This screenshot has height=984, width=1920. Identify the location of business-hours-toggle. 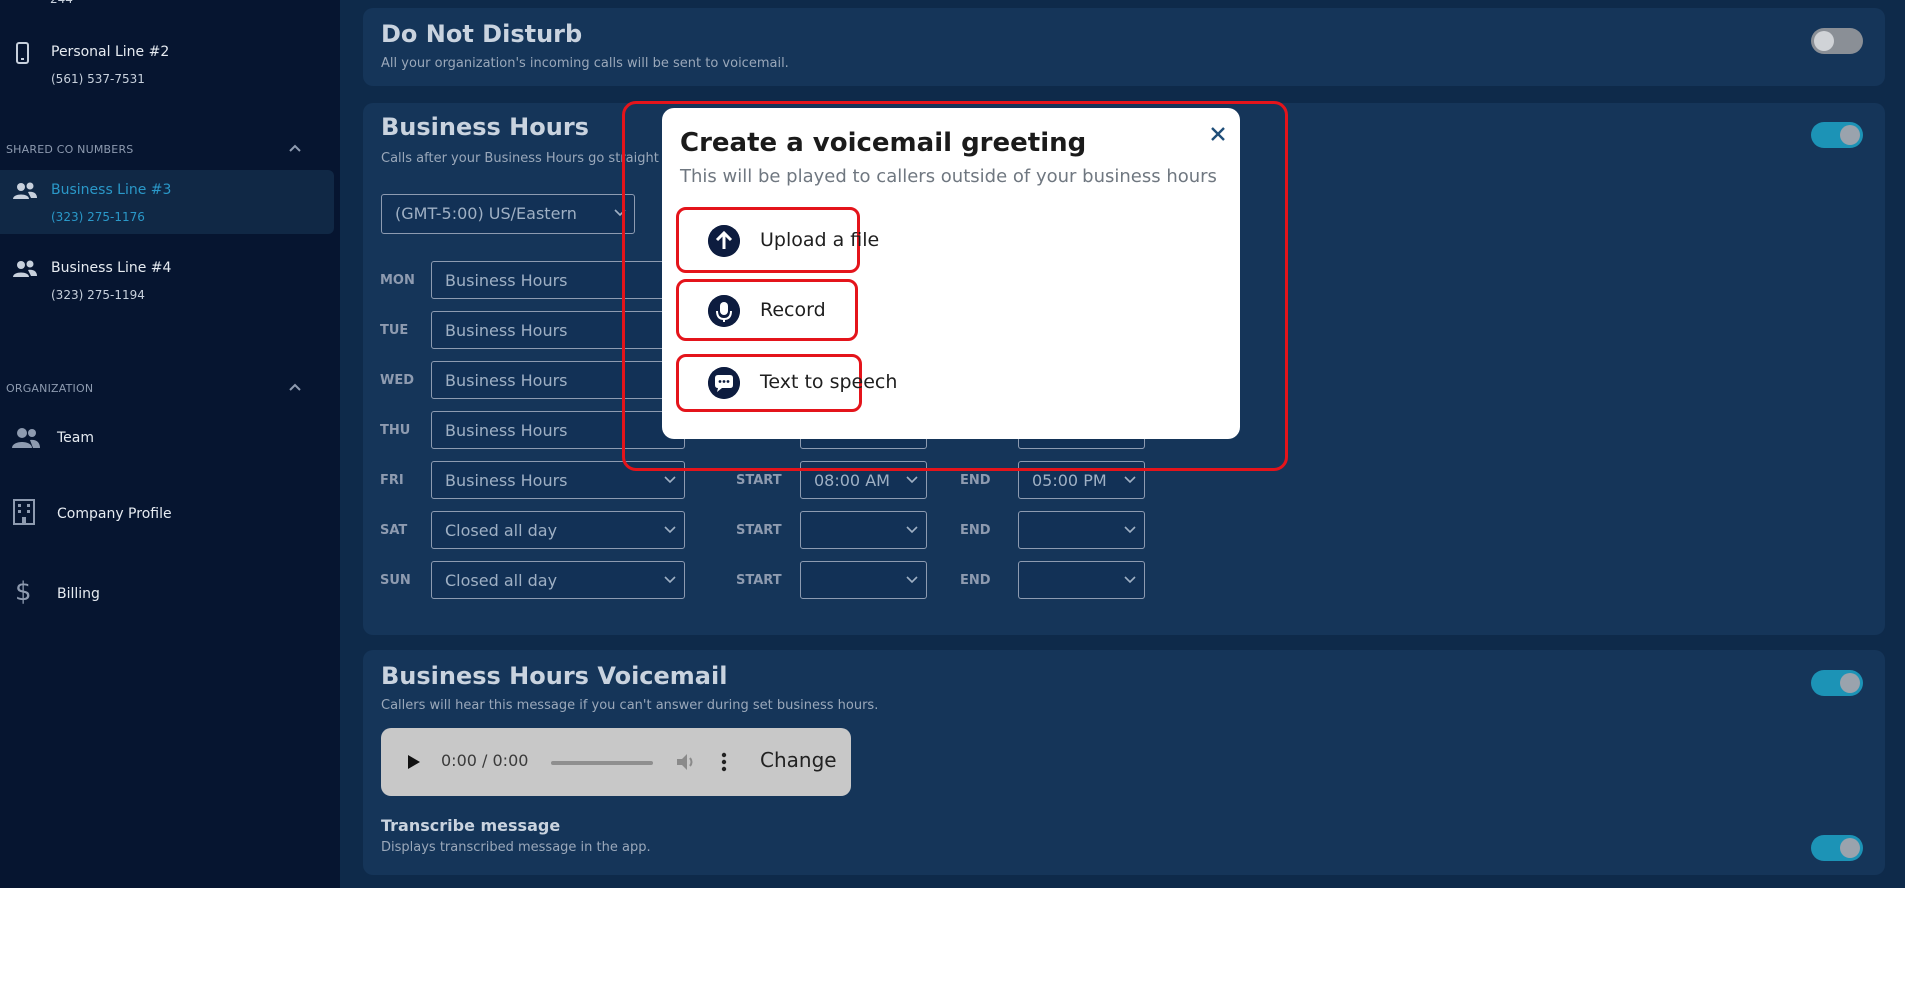
(1837, 135).